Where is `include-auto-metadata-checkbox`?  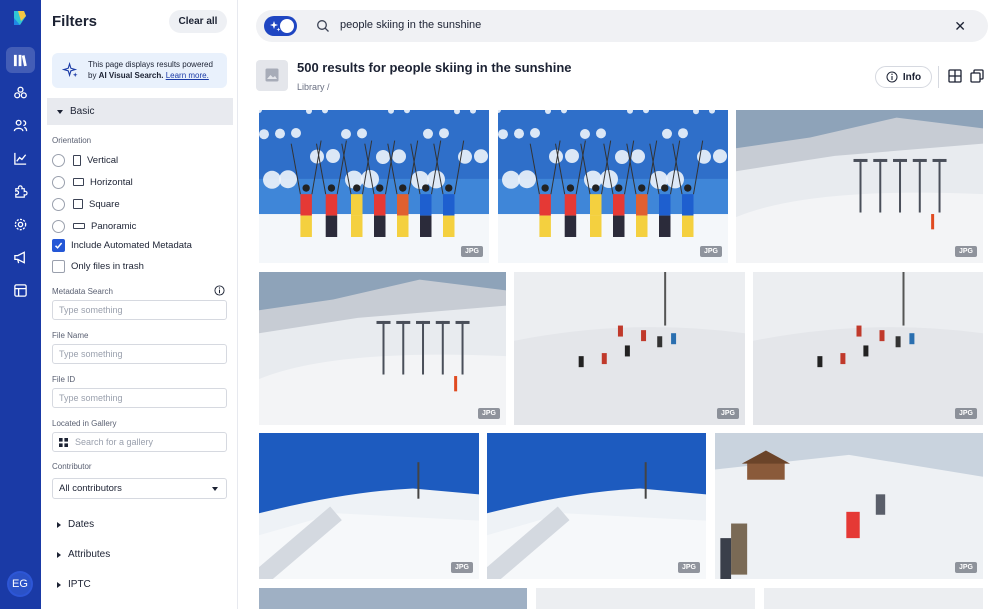 include-auto-metadata-checkbox is located at coordinates (58, 245).